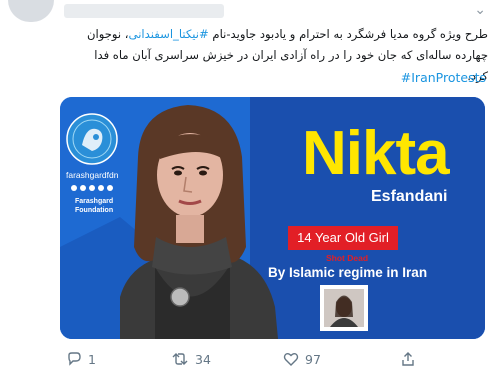 This screenshot has width=500, height=377. What do you see at coordinates (348, 272) in the screenshot?
I see `regime-label: By Islamic regime in Iran` at bounding box center [348, 272].